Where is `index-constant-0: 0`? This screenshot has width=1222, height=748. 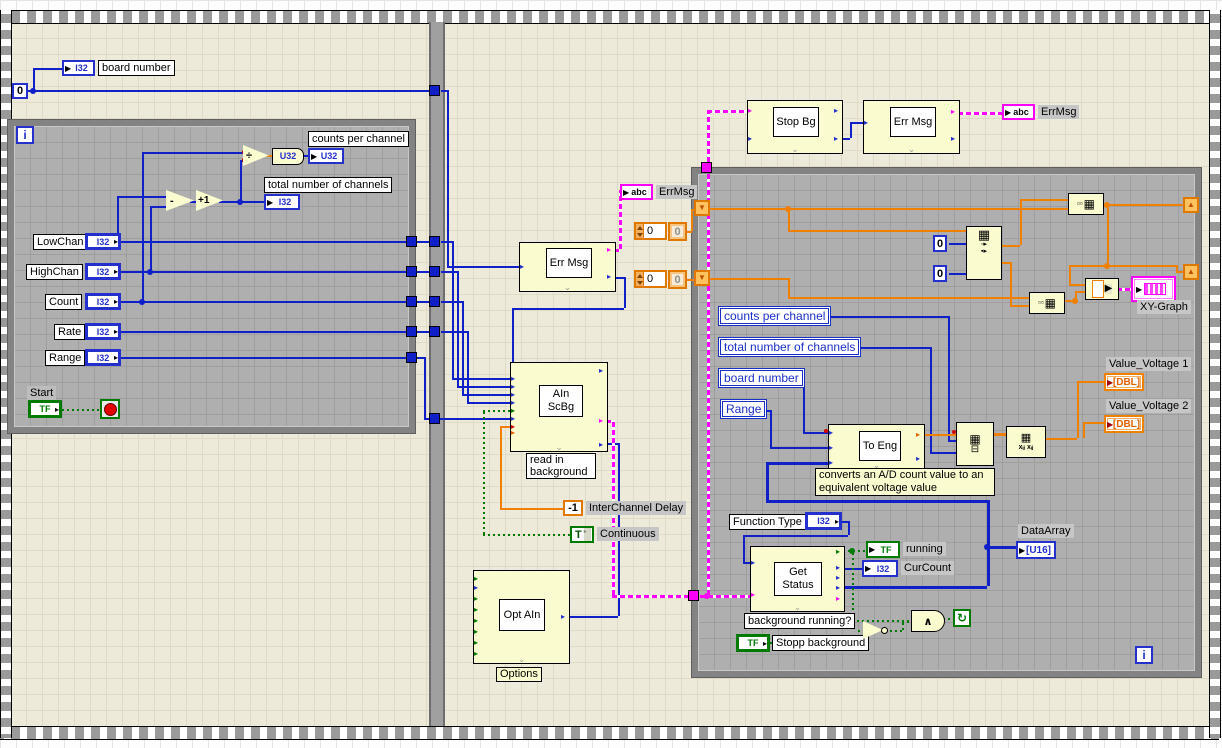
index-constant-0: 0 is located at coordinates (940, 243).